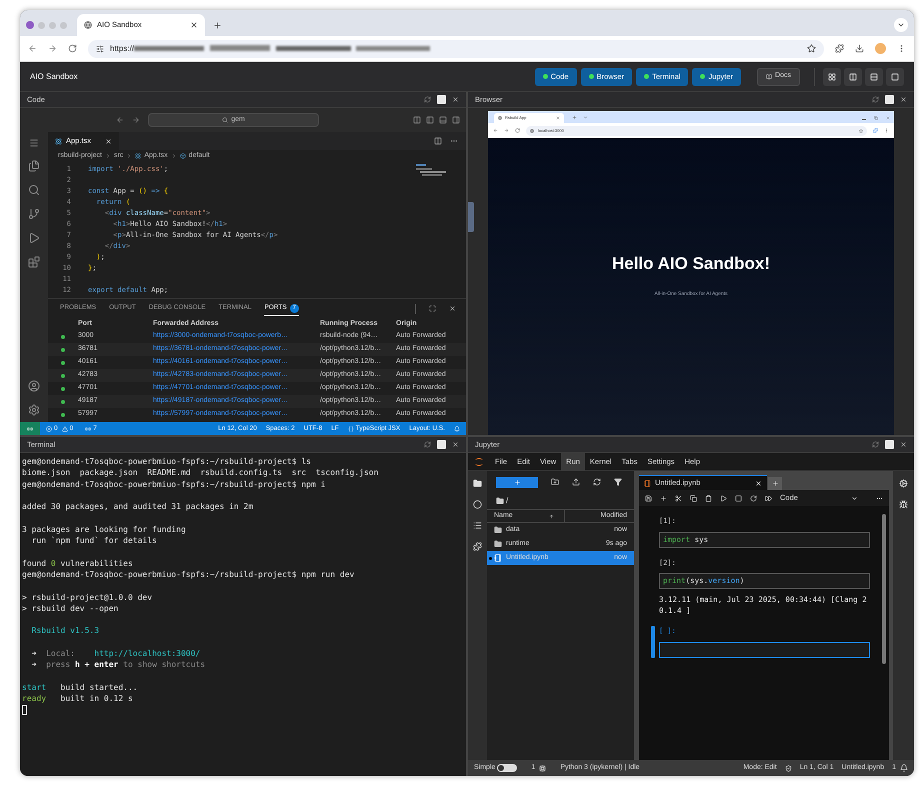 This screenshot has width=921, height=810. What do you see at coordinates (738, 498) in the screenshot?
I see `stop-icon` at bounding box center [738, 498].